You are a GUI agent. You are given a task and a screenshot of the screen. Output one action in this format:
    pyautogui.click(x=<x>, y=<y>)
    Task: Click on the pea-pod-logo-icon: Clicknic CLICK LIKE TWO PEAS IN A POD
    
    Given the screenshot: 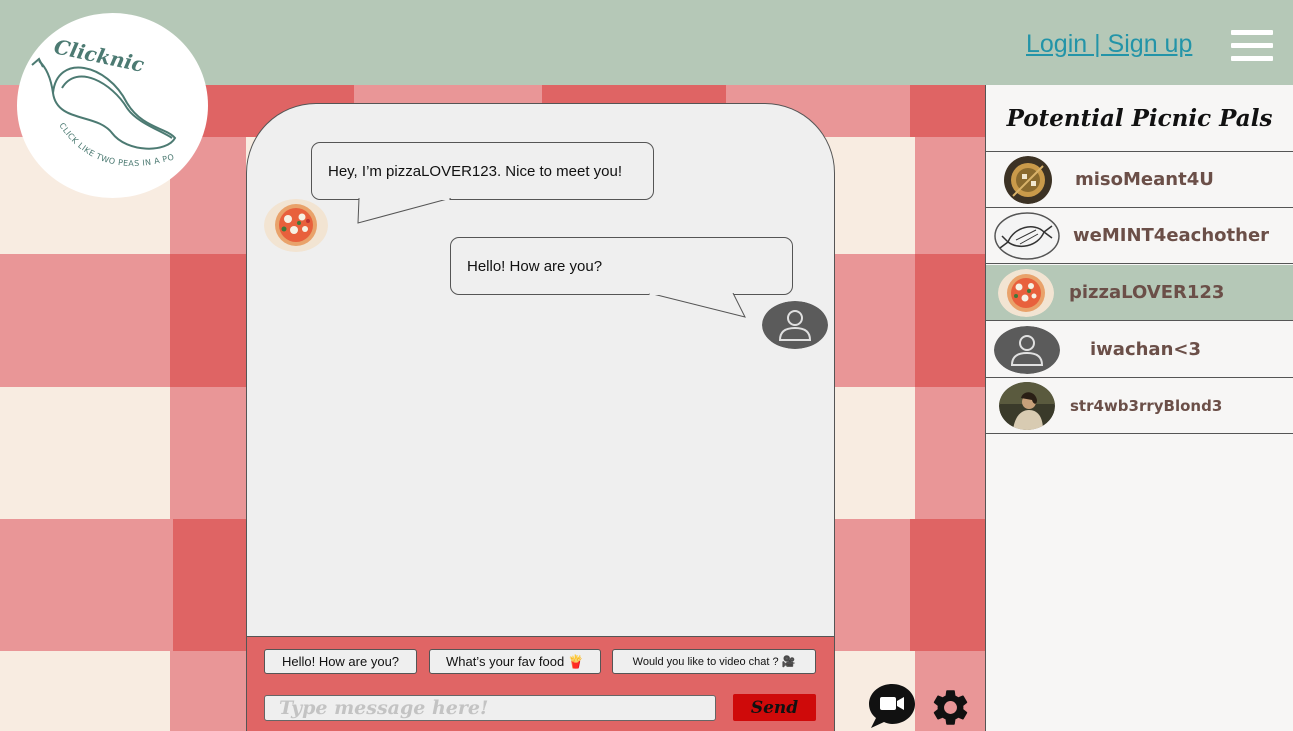 What is the action you would take?
    pyautogui.click(x=95, y=87)
    